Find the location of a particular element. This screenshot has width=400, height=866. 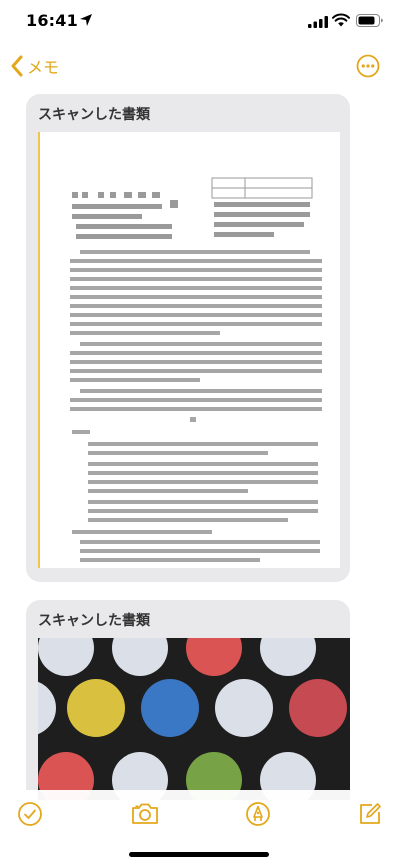

back-button: メモ is located at coordinates (34, 66).